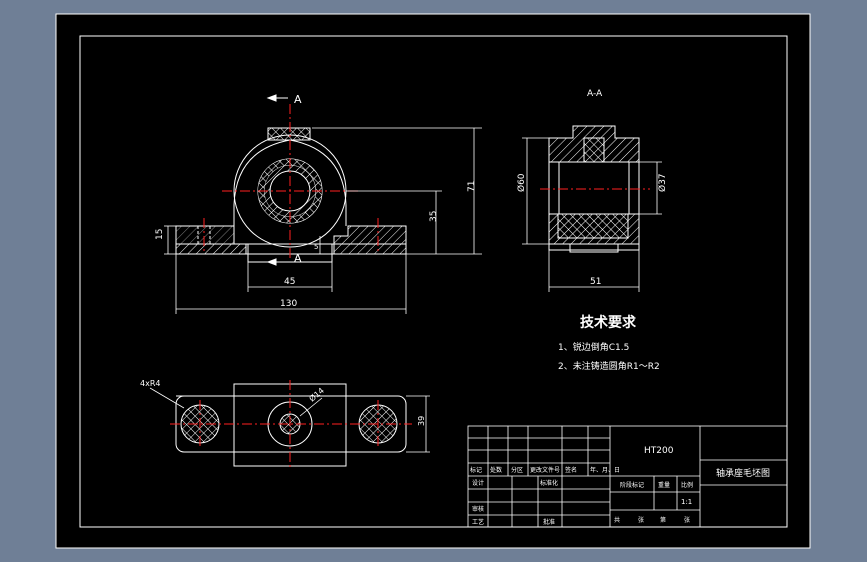  I want to click on dim-total-width: 130, so click(288, 304).